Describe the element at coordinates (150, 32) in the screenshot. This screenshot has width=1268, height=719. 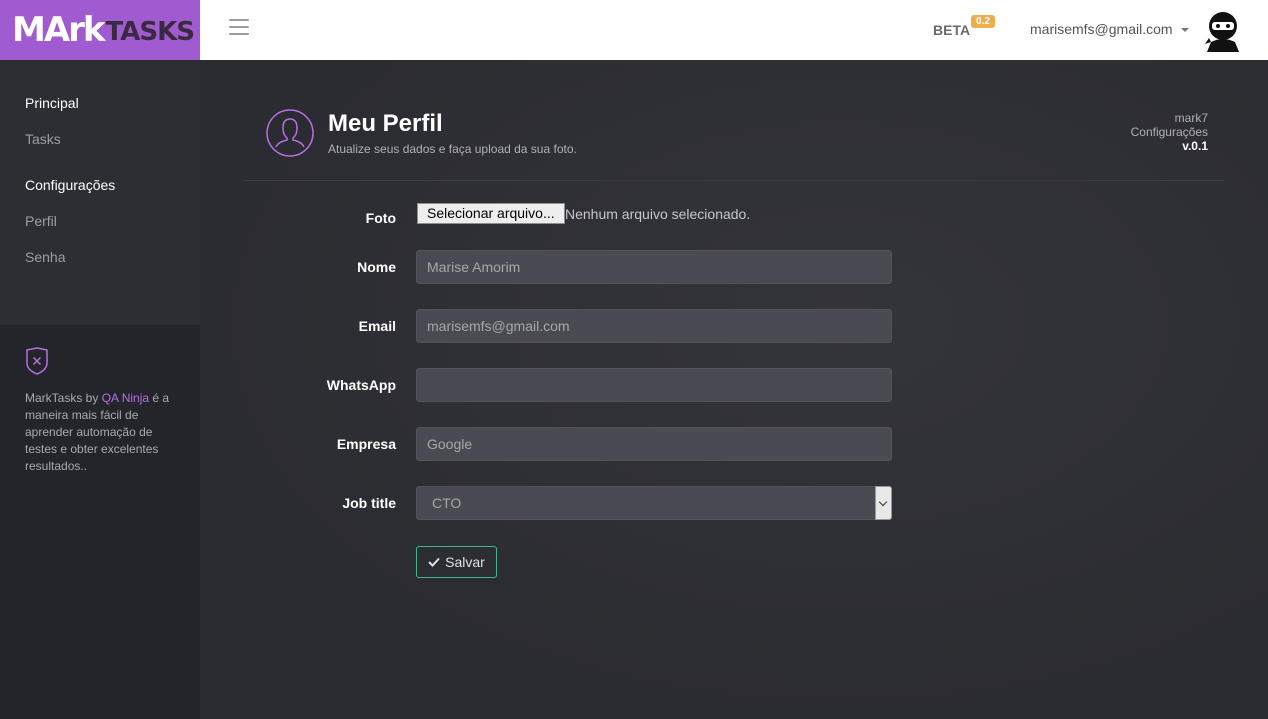
I see `logo-tasks-text: TASKS` at that location.